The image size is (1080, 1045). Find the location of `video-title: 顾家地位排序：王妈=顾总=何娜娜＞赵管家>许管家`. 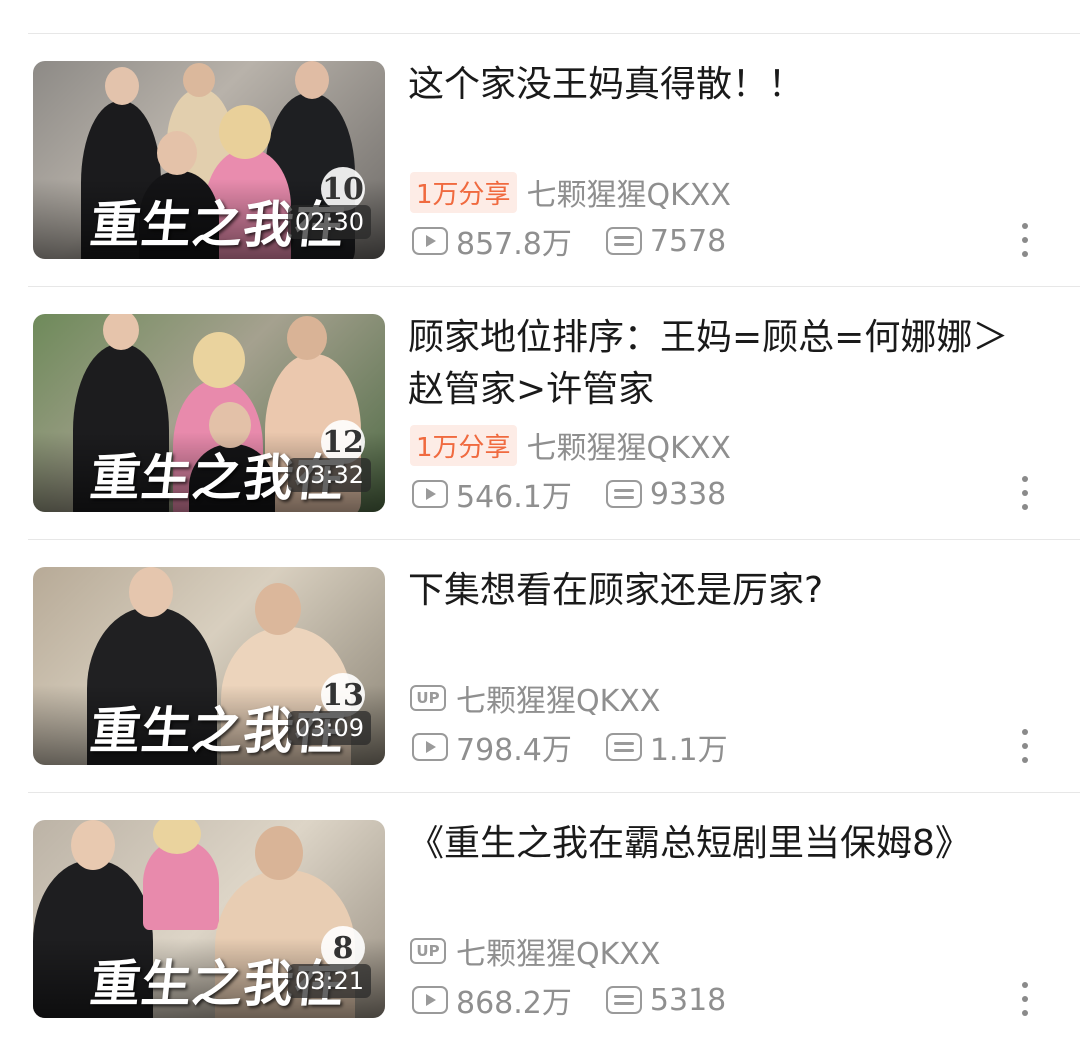

video-title: 顾家地位排序：王妈=顾总=何娜娜＞赵管家>许管家 is located at coordinates (724, 364).